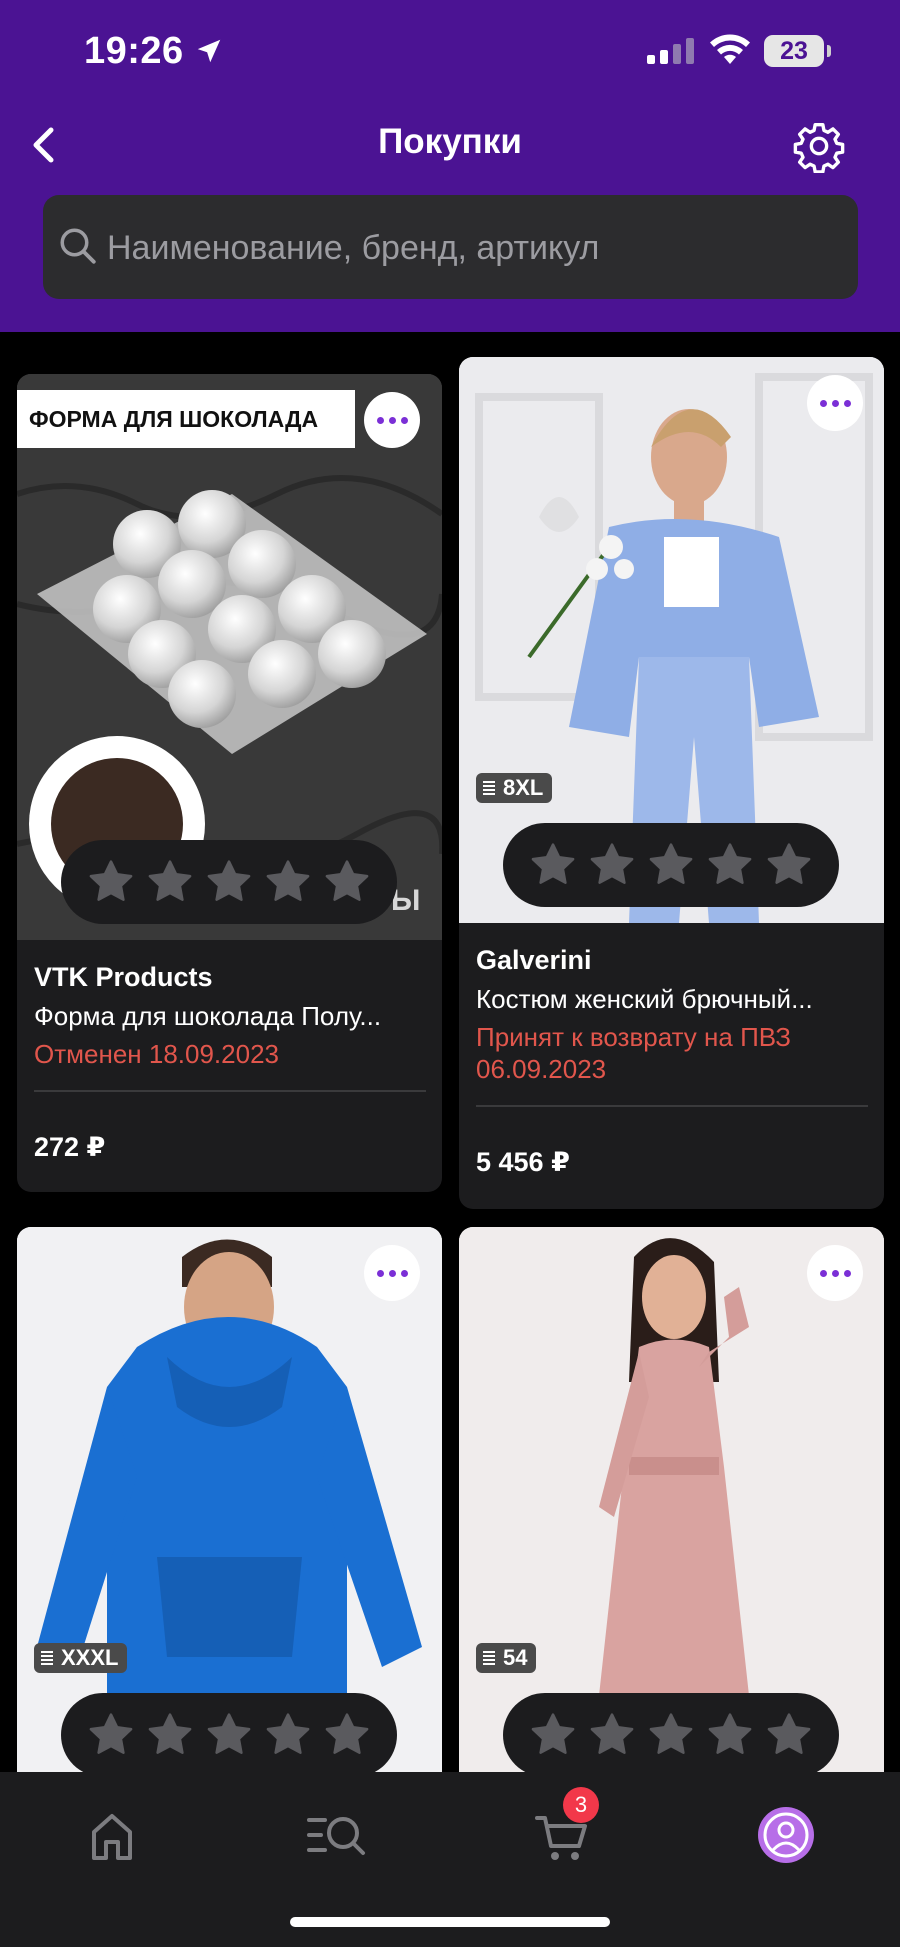 This screenshot has height=1947, width=900. I want to click on location-arrow-icon, so click(209, 51).